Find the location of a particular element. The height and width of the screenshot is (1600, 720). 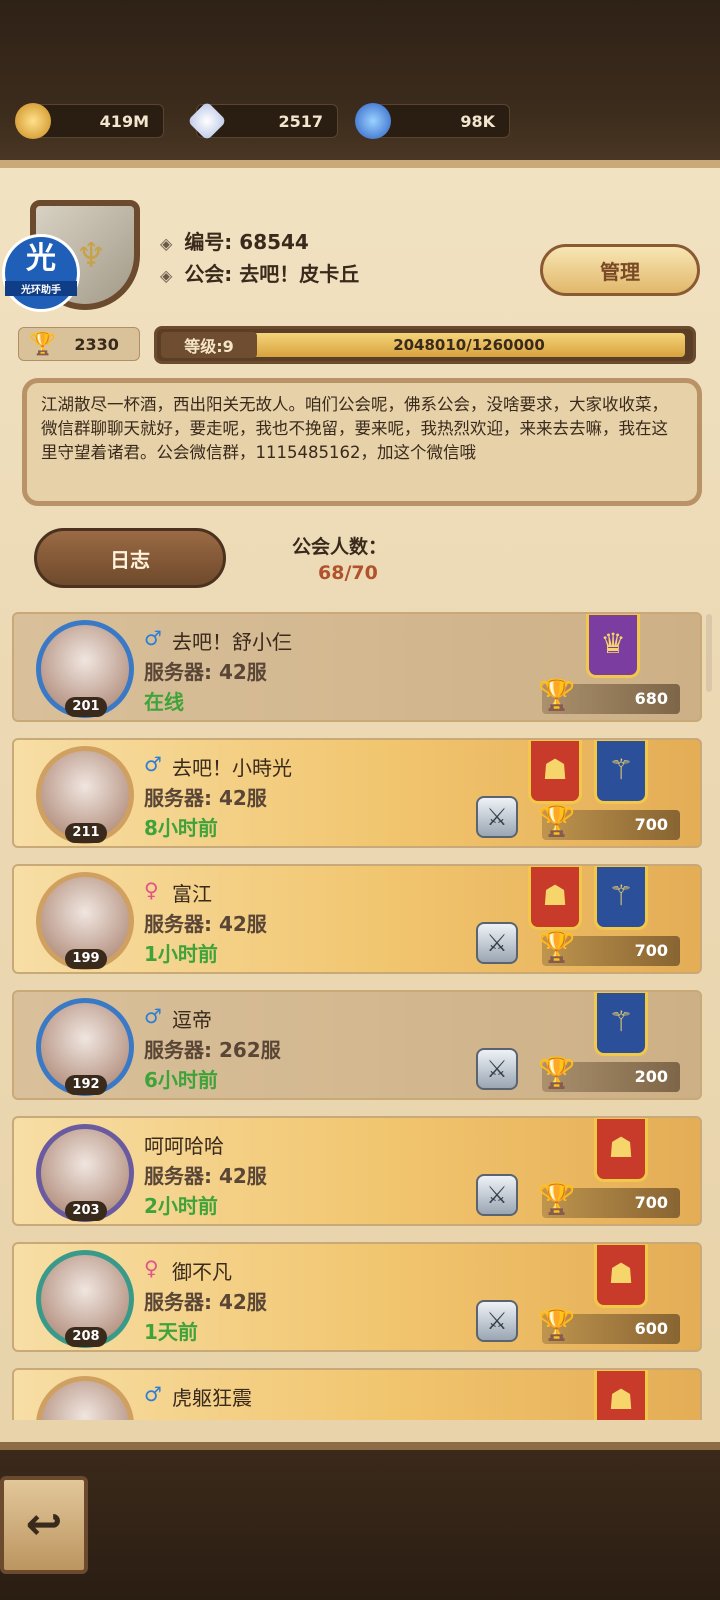

member-row: 208 ♀ 御不凡 服务器: 42服 1天前 ☗ ⚔ 🏆 600 is located at coordinates (357, 1297).